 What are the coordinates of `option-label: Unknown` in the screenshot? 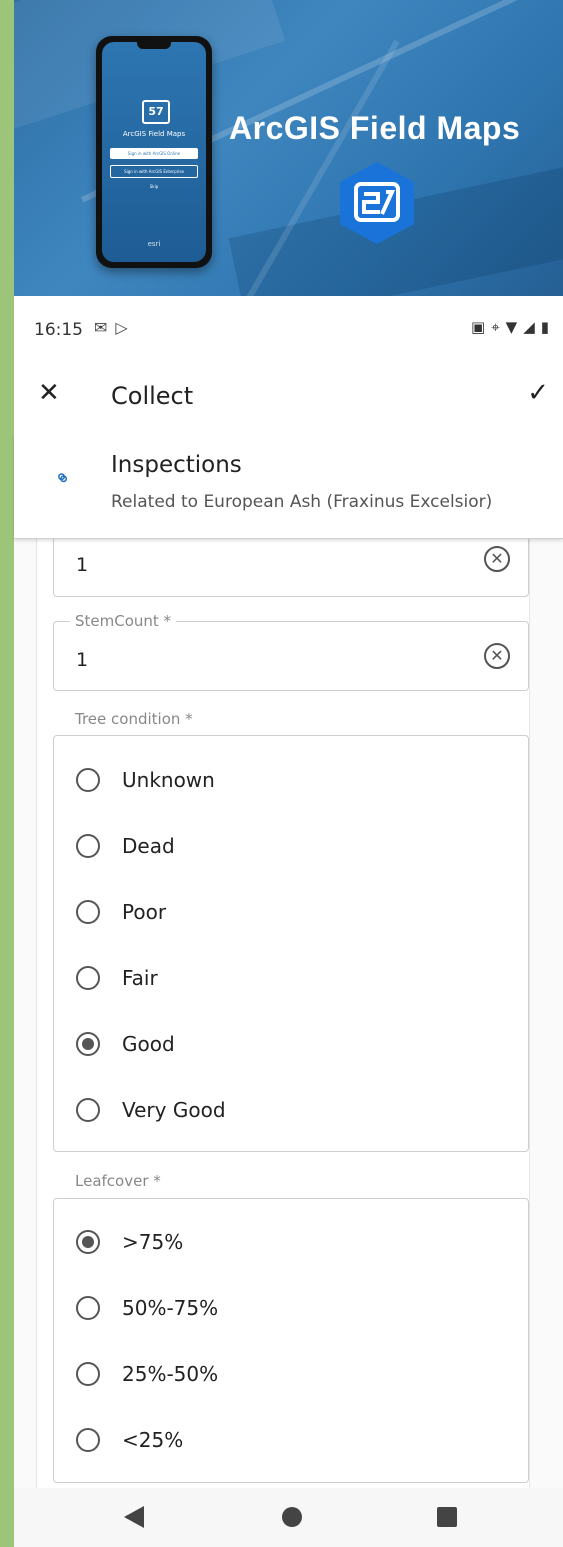 It's located at (168, 780).